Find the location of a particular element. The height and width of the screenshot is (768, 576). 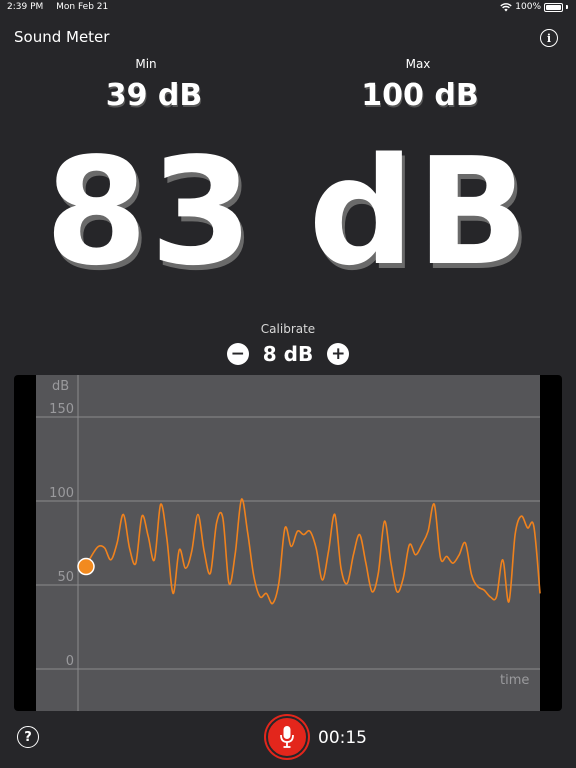

y-tick-label: 100 is located at coordinates (61, 493).